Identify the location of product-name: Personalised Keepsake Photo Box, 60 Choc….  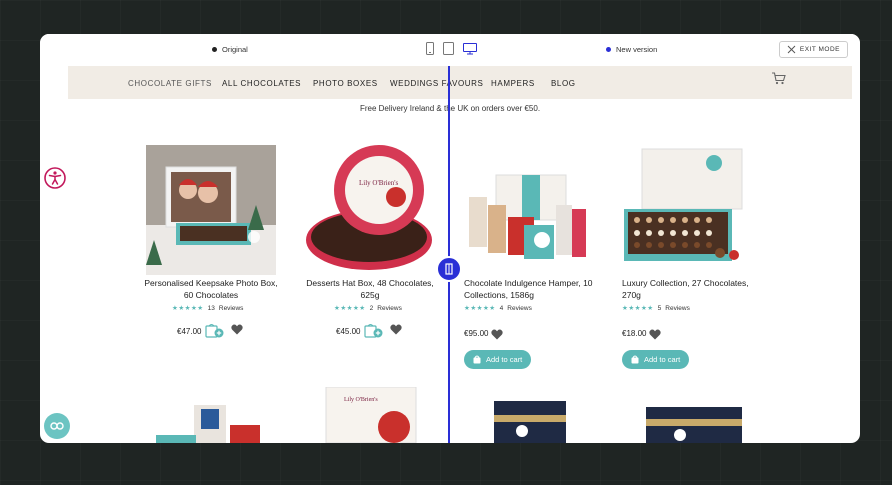
(211, 289).